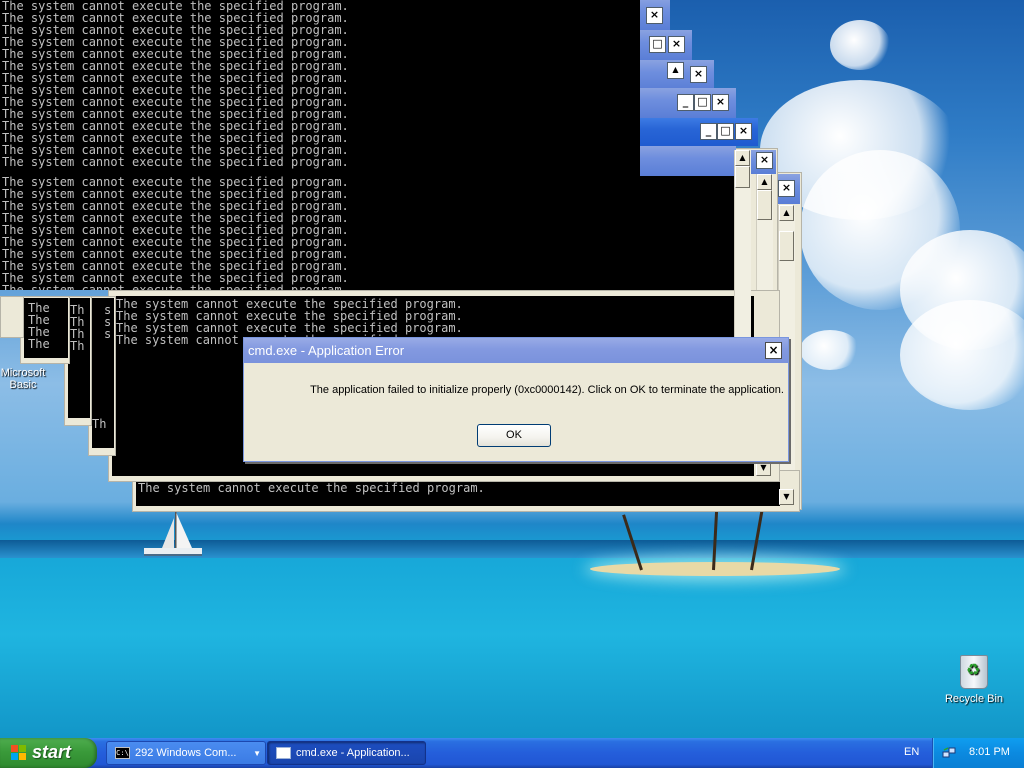 The image size is (1024, 768). I want to click on dialog-title: cmd.exe - Application Error, so click(326, 350).